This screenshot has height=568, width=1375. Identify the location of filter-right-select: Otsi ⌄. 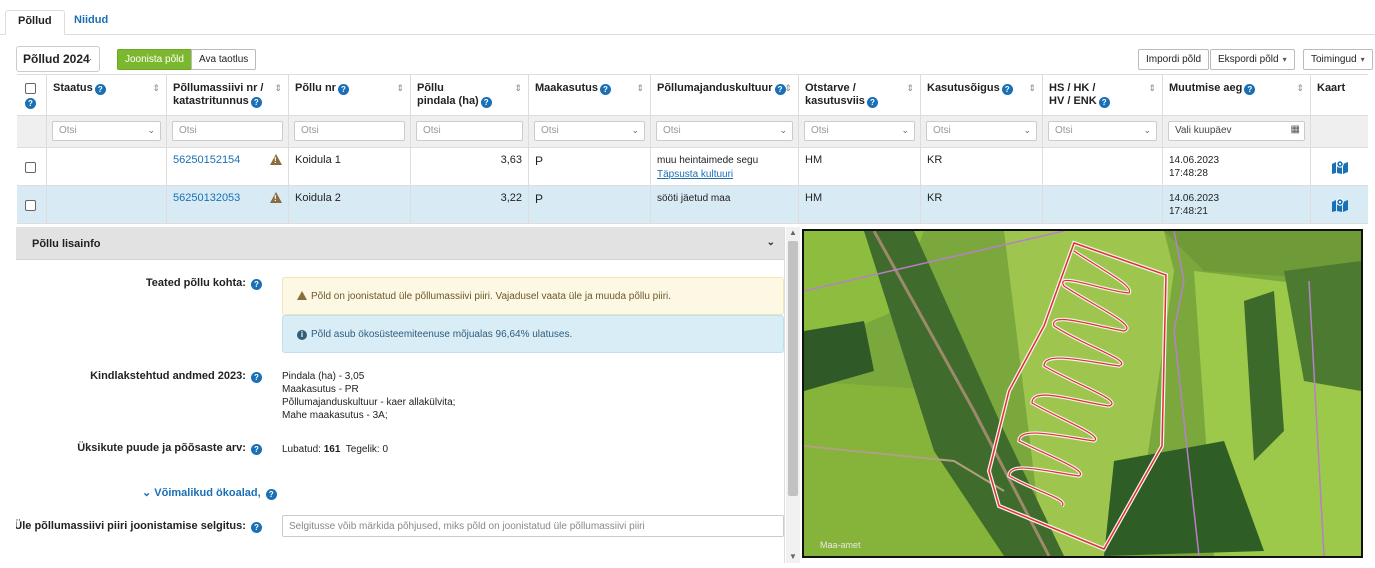
(981, 131).